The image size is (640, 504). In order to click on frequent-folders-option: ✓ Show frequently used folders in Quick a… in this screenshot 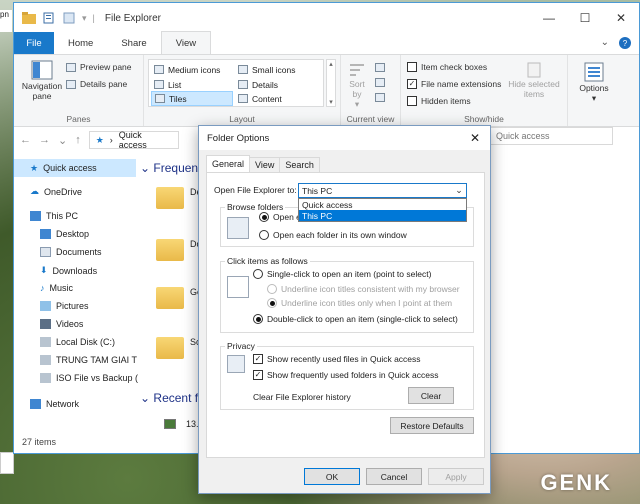, I will do `click(346, 375)`.